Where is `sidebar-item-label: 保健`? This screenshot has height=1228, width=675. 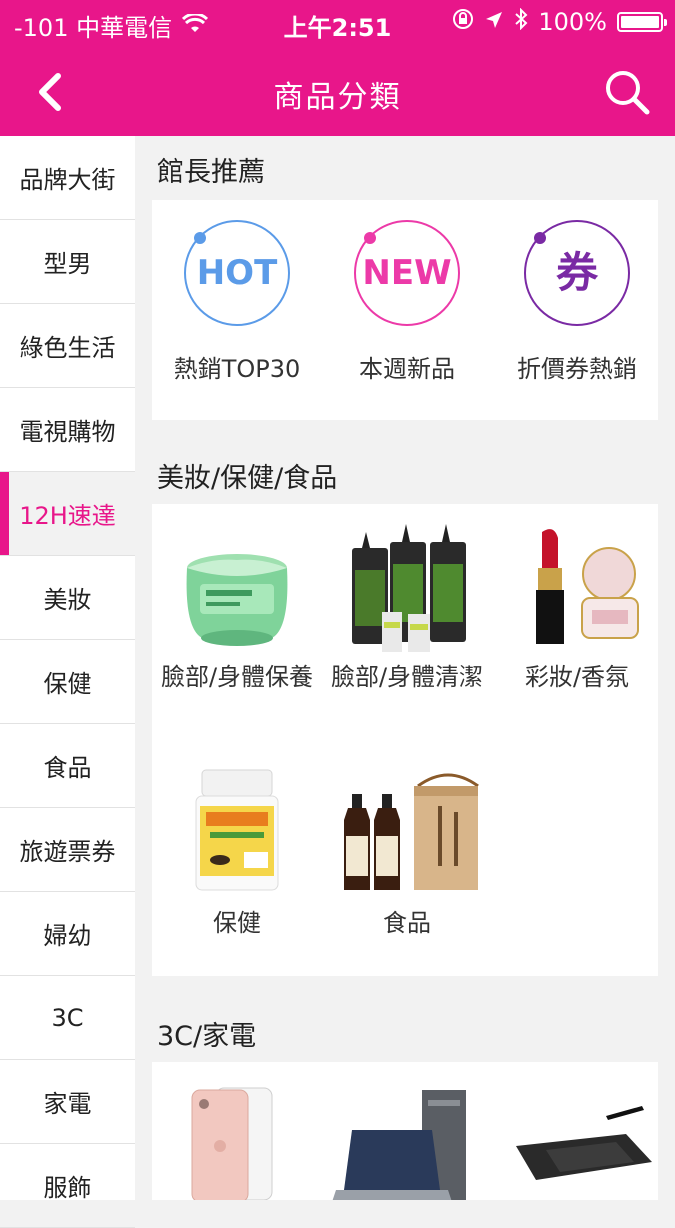
sidebar-item-label: 保健 is located at coordinates (67, 684).